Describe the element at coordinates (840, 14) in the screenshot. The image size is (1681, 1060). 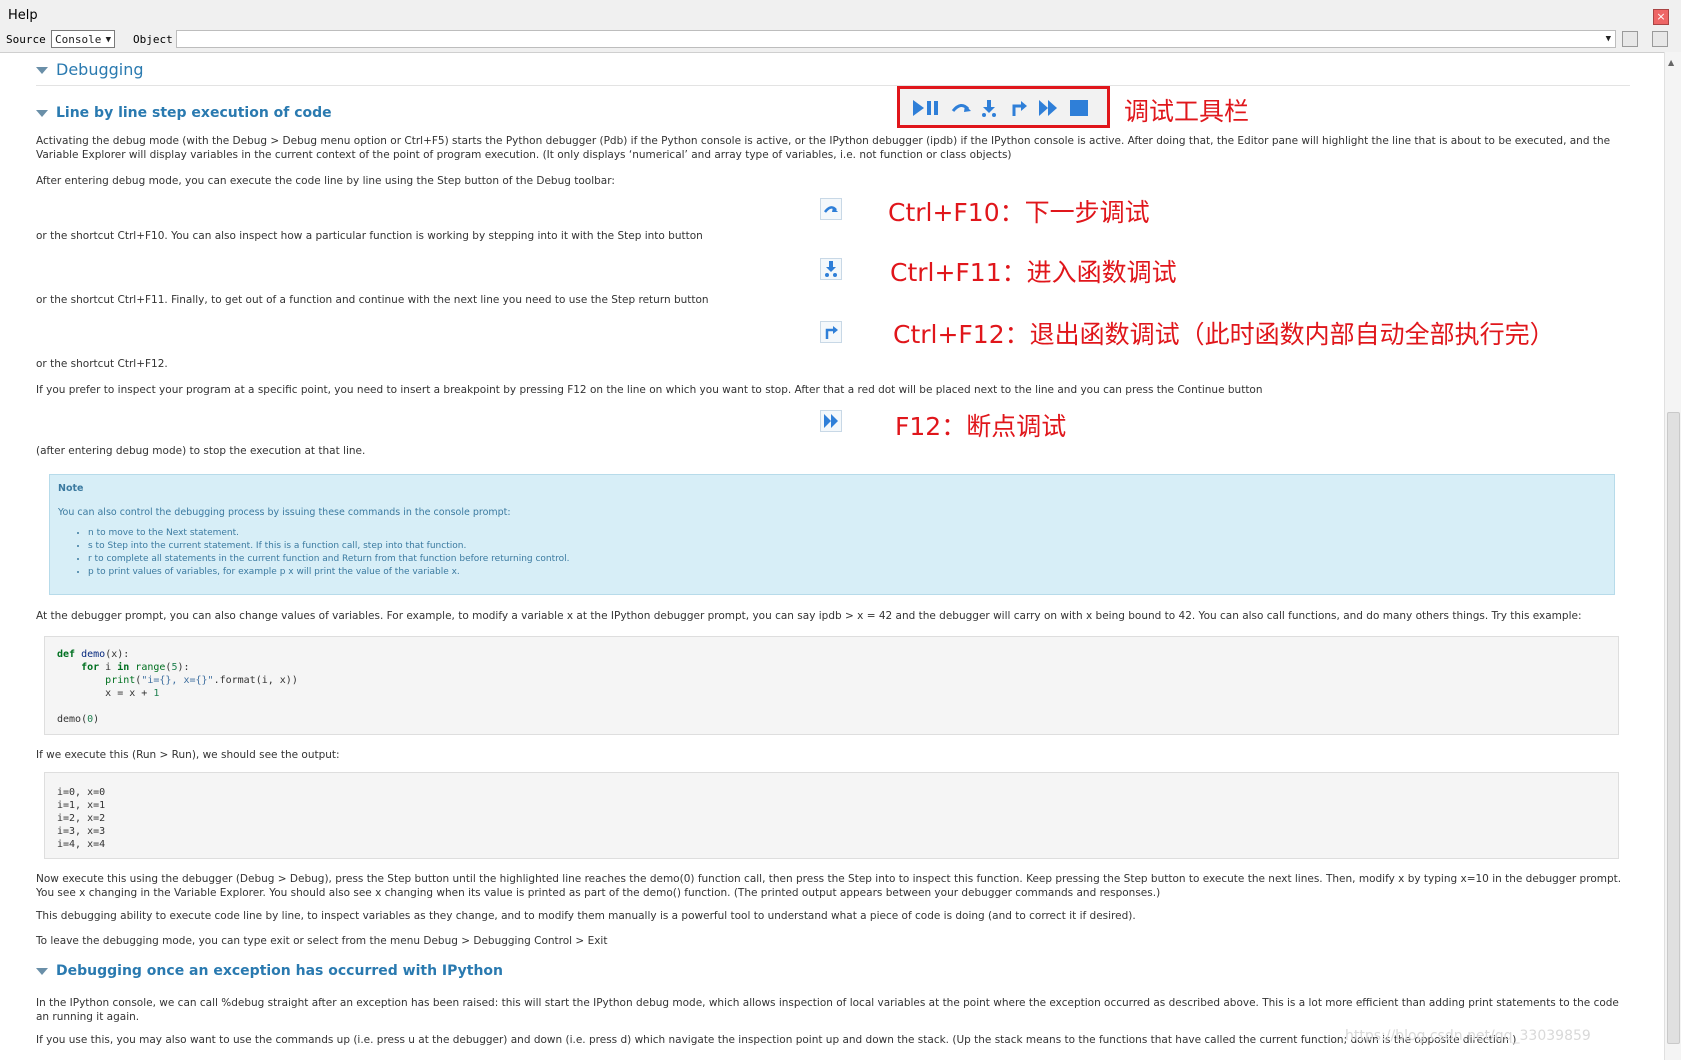
I see `title-bar: Help ×` at that location.